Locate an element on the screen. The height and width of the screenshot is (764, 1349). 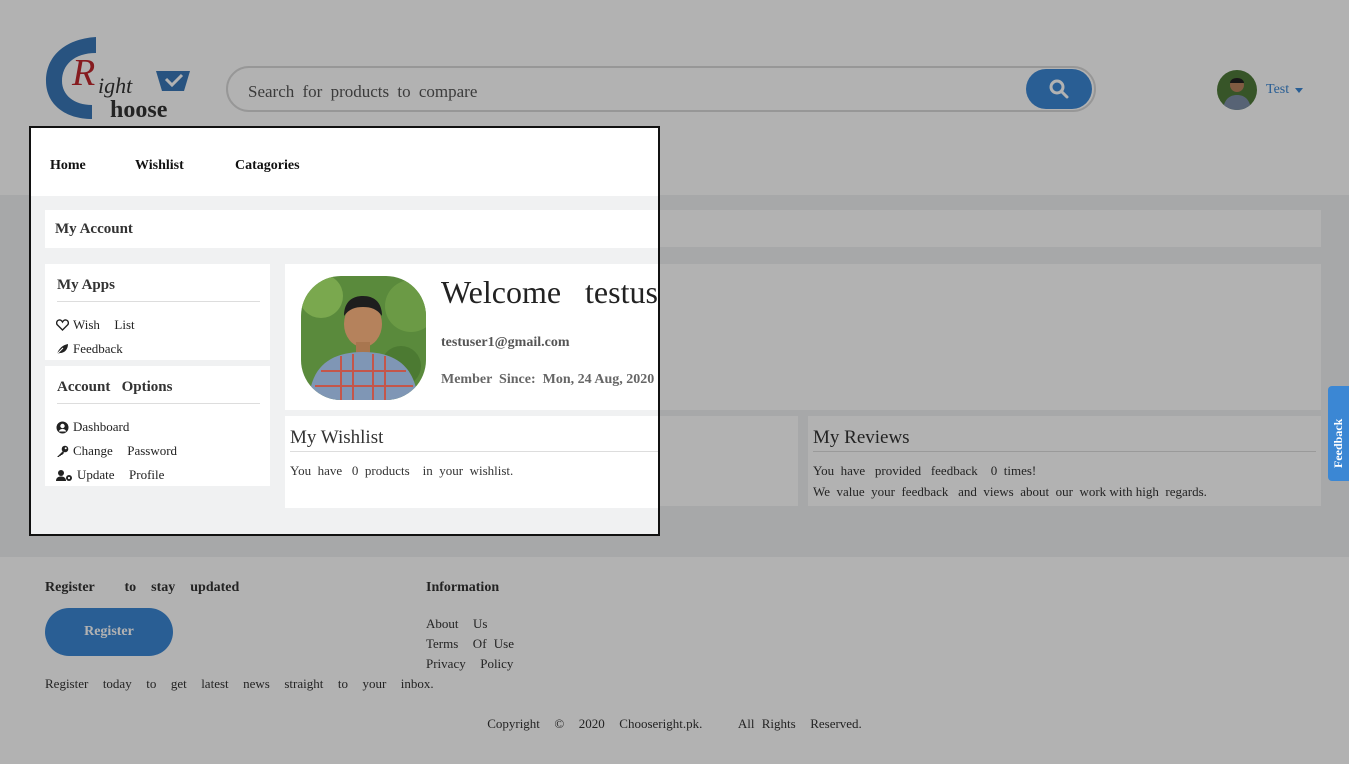
wish-list-label: Wish List is located at coordinates (104, 324).